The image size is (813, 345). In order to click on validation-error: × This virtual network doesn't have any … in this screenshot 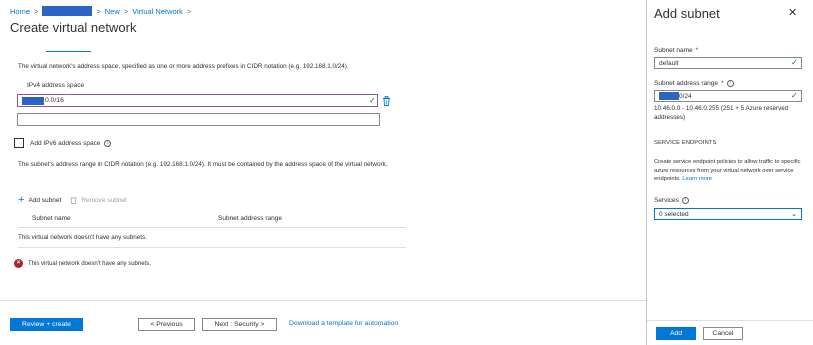, I will do `click(82, 263)`.